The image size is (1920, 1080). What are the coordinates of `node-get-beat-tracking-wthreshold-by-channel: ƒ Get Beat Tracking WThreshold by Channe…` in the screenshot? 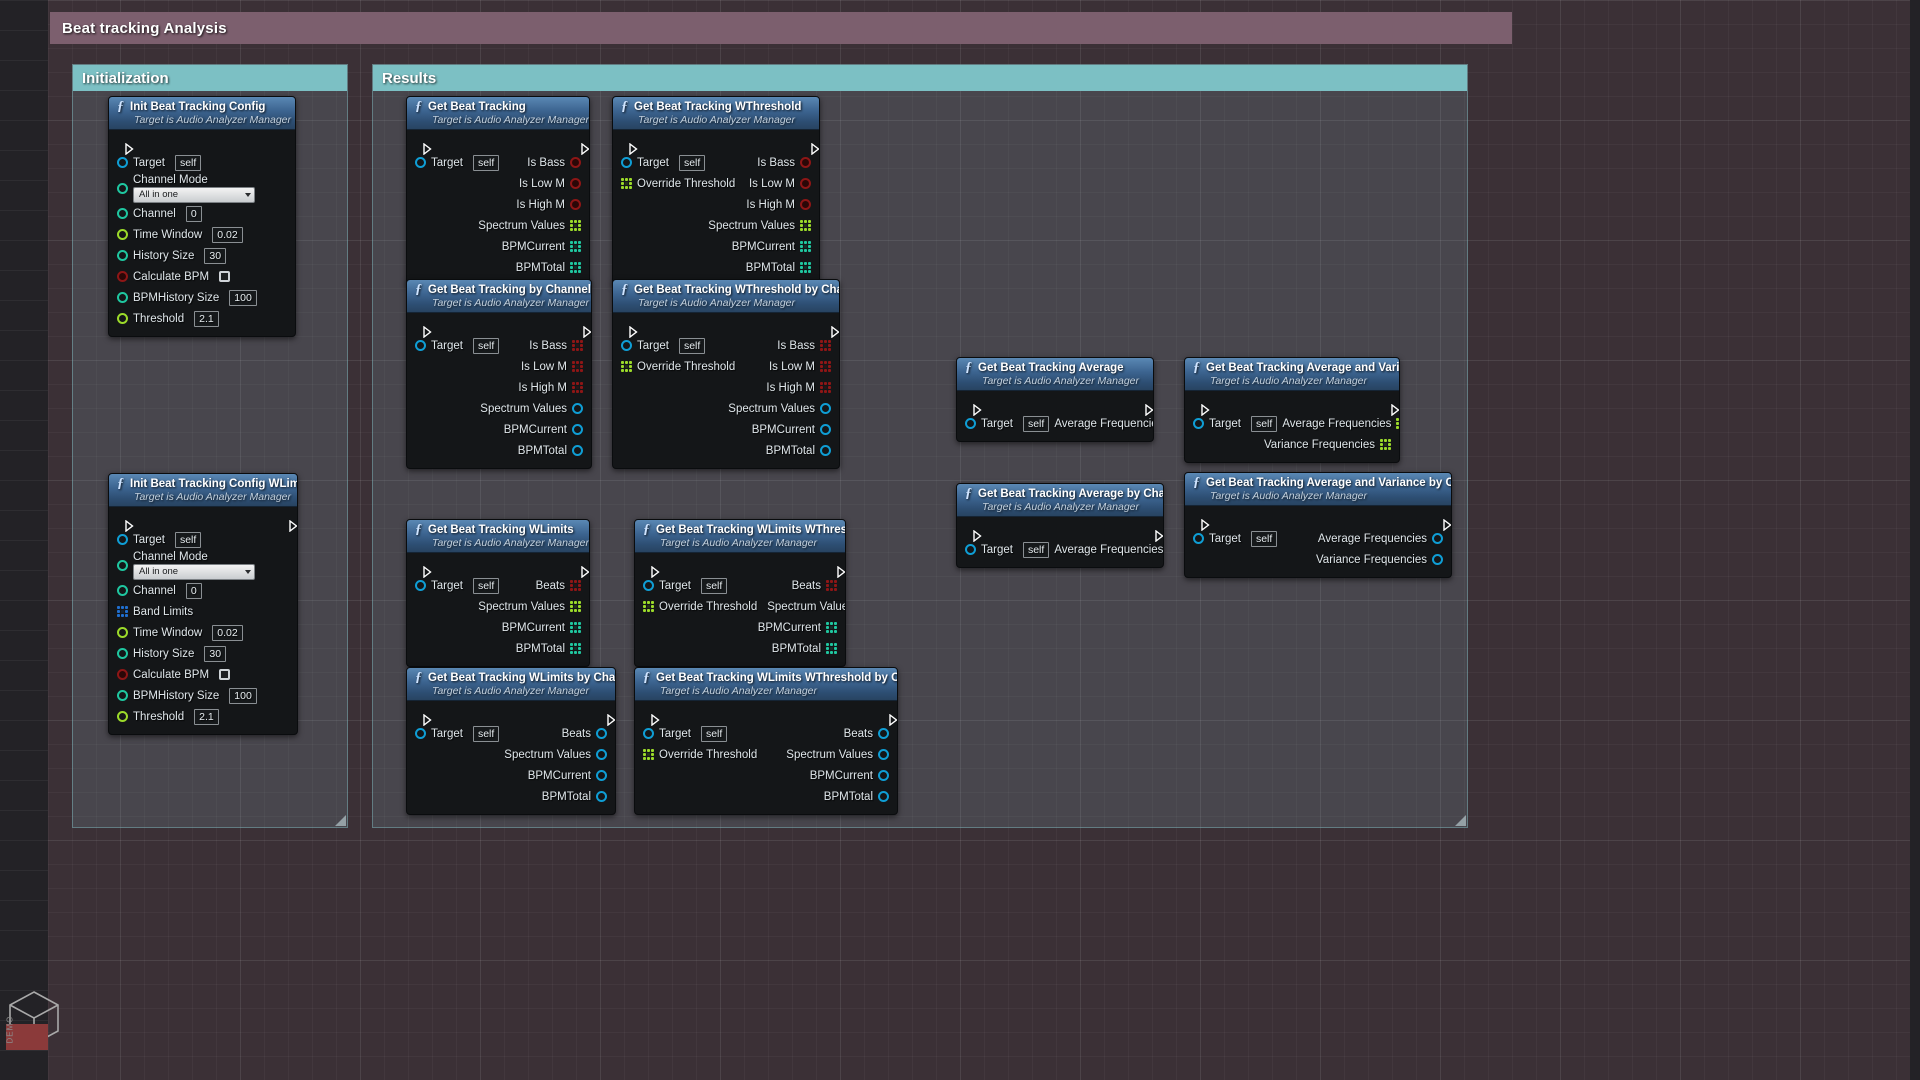 It's located at (726, 374).